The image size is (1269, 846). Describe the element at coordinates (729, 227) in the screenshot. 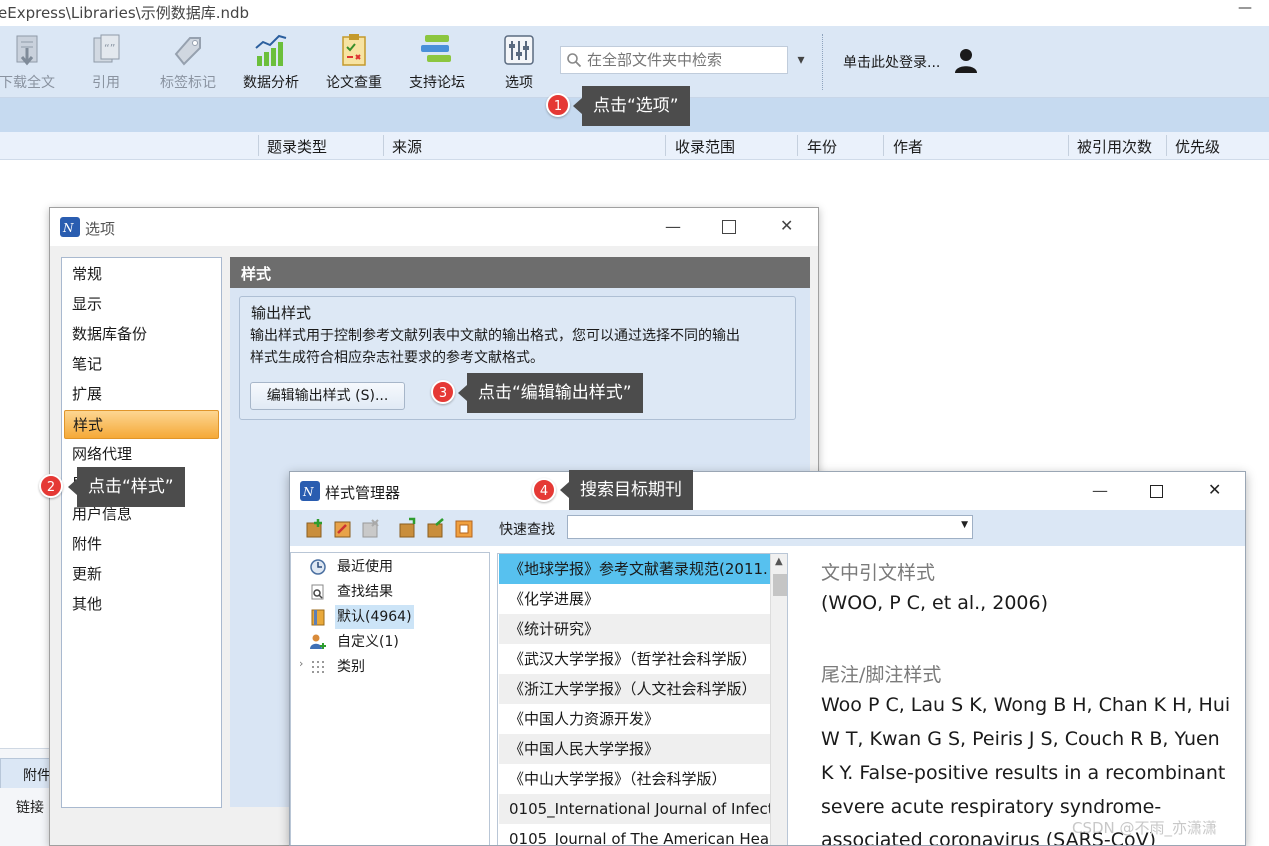

I see `options-maximize-button` at that location.